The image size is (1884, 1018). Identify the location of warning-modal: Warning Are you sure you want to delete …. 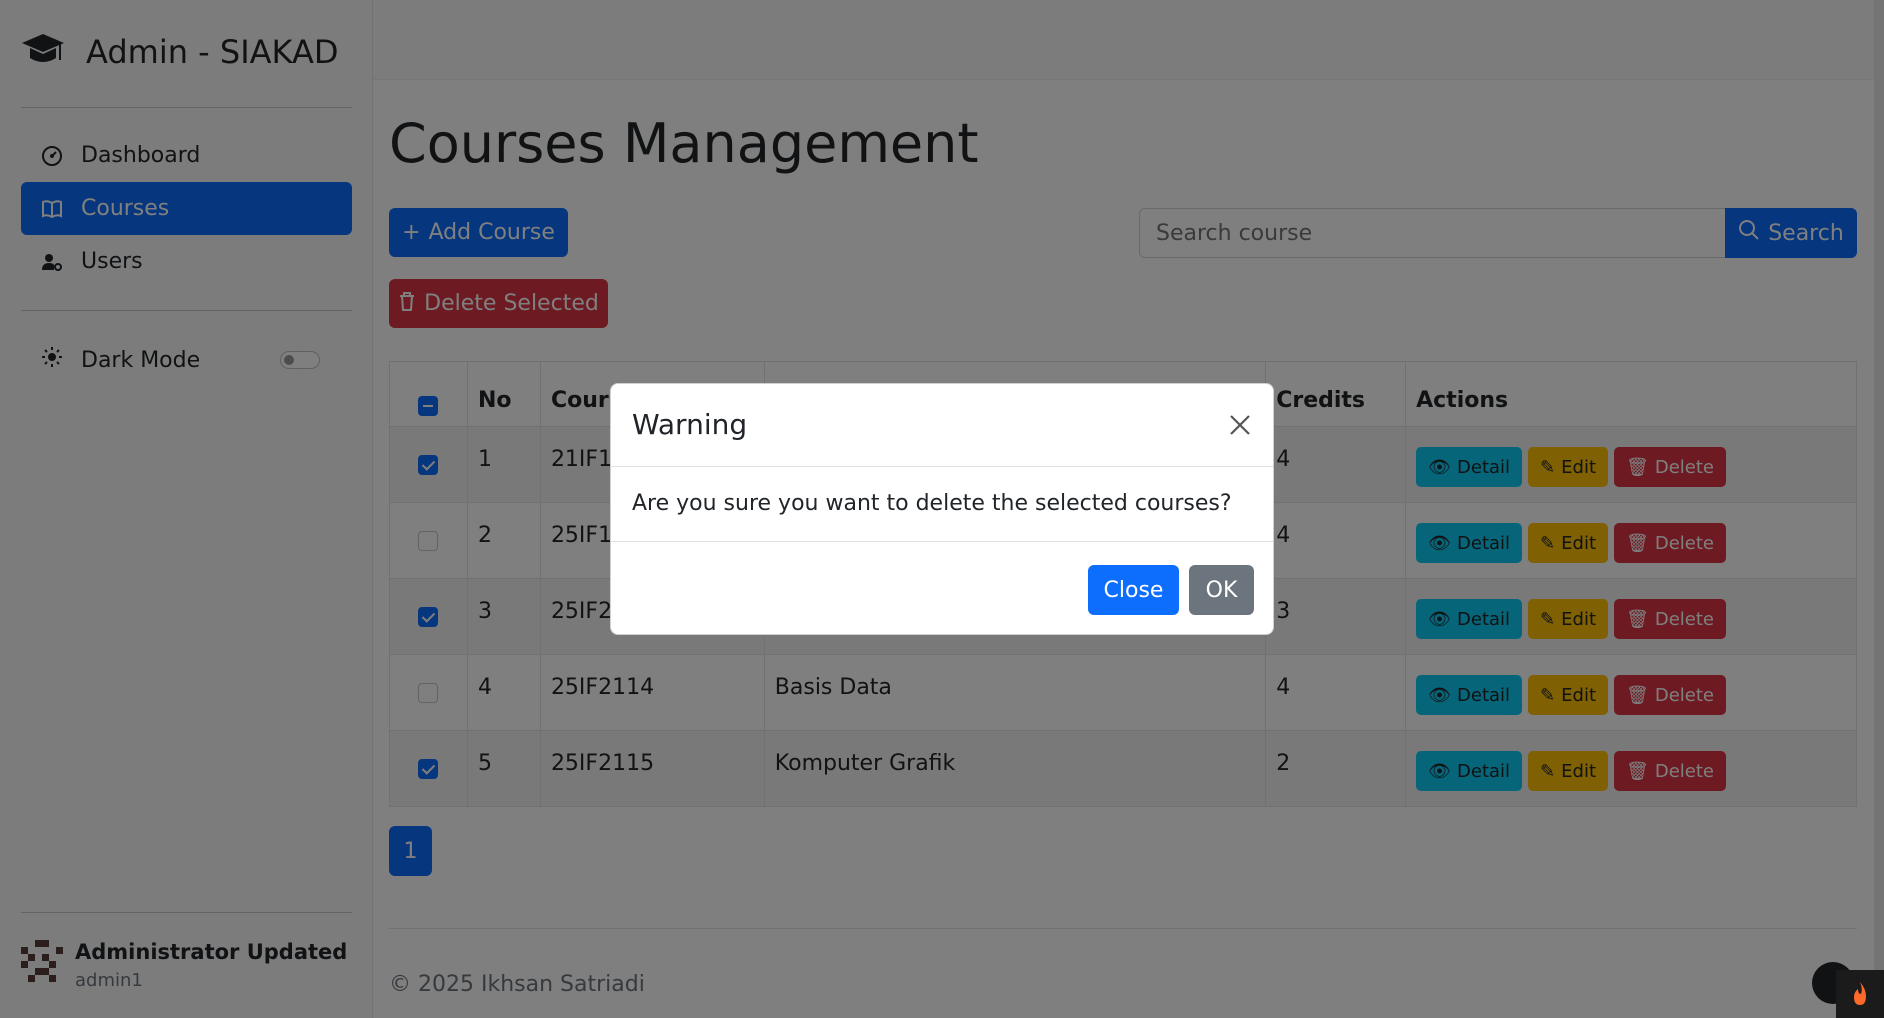
(942, 509).